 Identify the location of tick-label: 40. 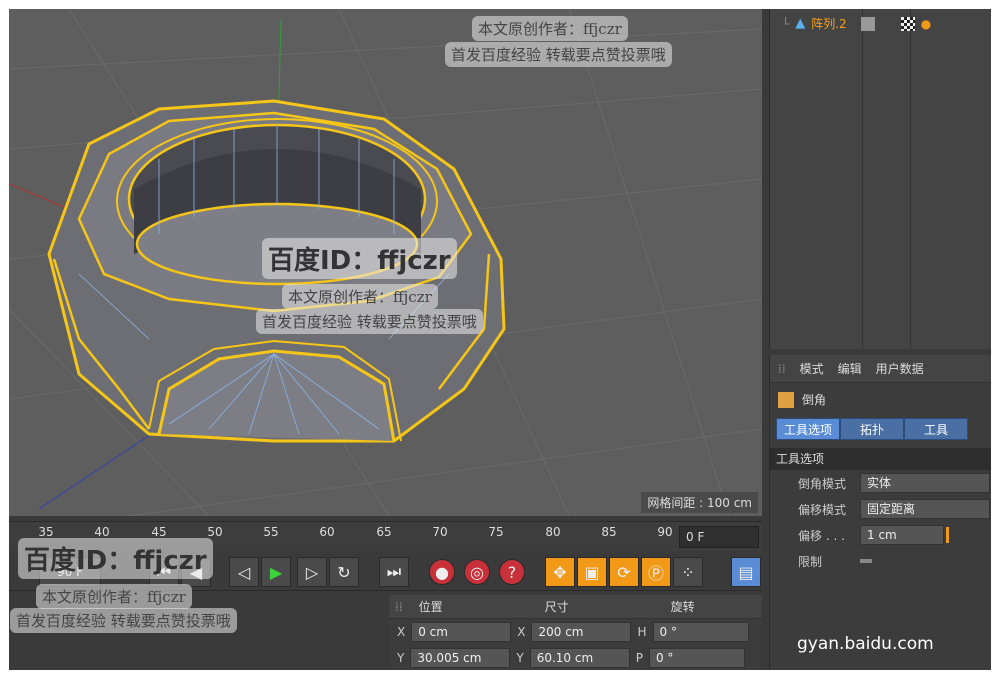
(102, 532).